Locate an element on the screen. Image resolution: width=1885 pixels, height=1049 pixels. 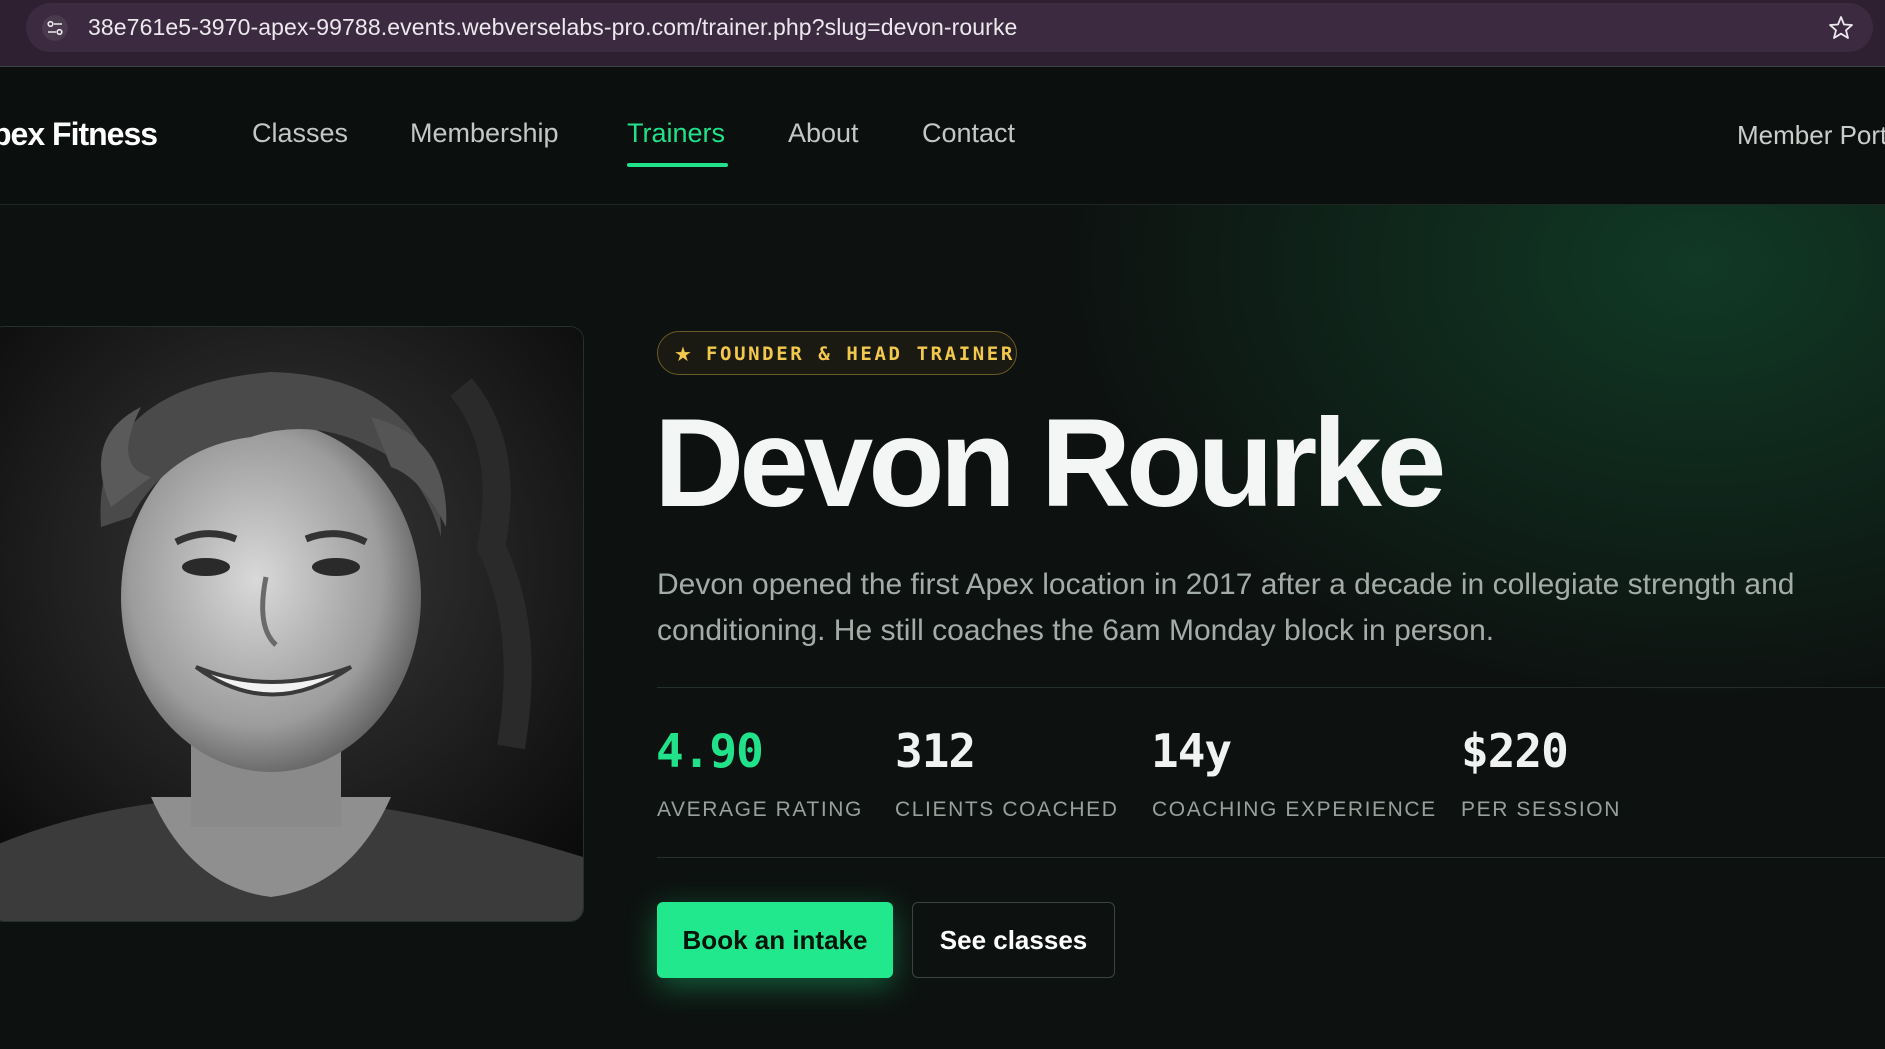
tune-icon is located at coordinates (55, 28).